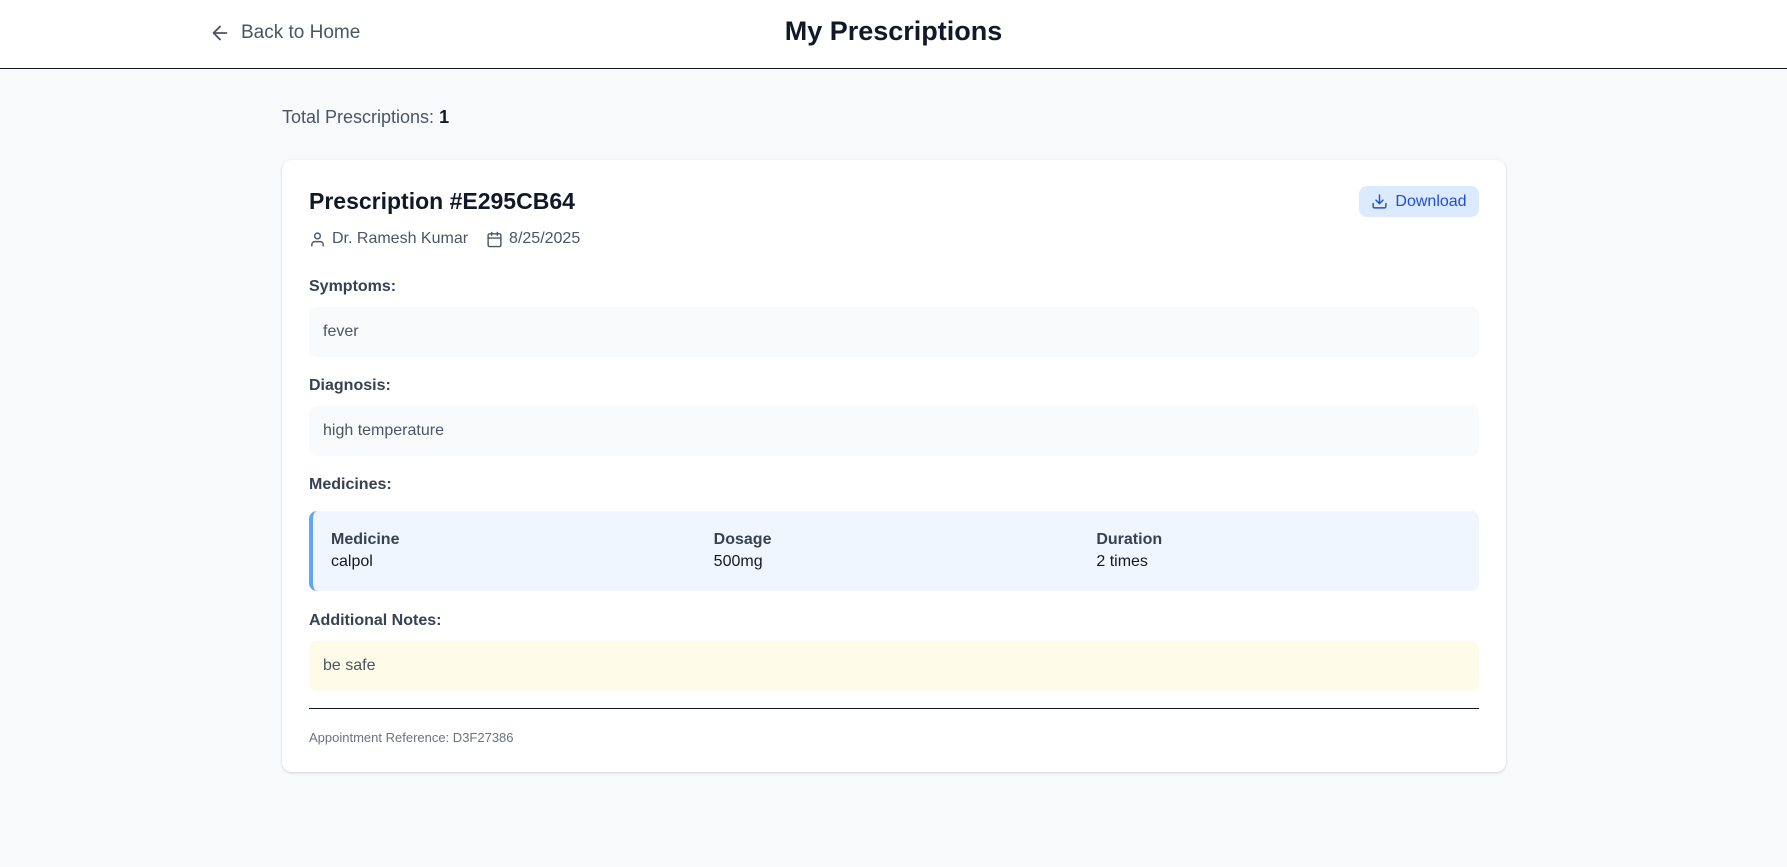  What do you see at coordinates (353, 286) in the screenshot?
I see `symptoms-label: Symptoms:` at bounding box center [353, 286].